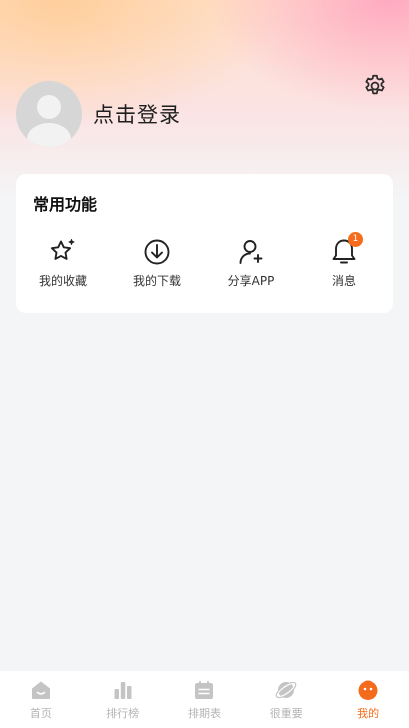 The width and height of the screenshot is (409, 728). I want to click on tab-important: 很重要, so click(286, 699).